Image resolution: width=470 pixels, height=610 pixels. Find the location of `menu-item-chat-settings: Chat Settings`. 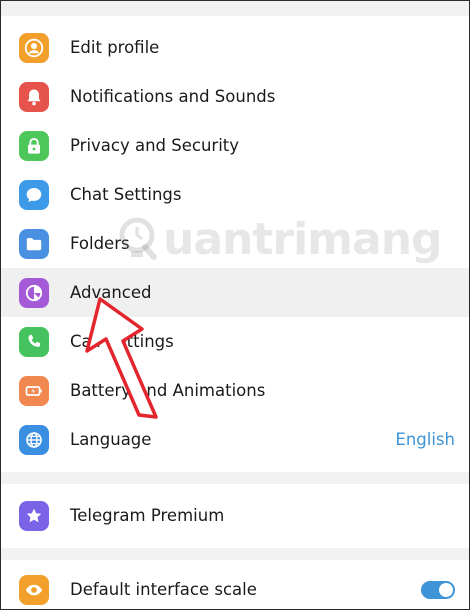

menu-item-chat-settings: Chat Settings is located at coordinates (235, 194).